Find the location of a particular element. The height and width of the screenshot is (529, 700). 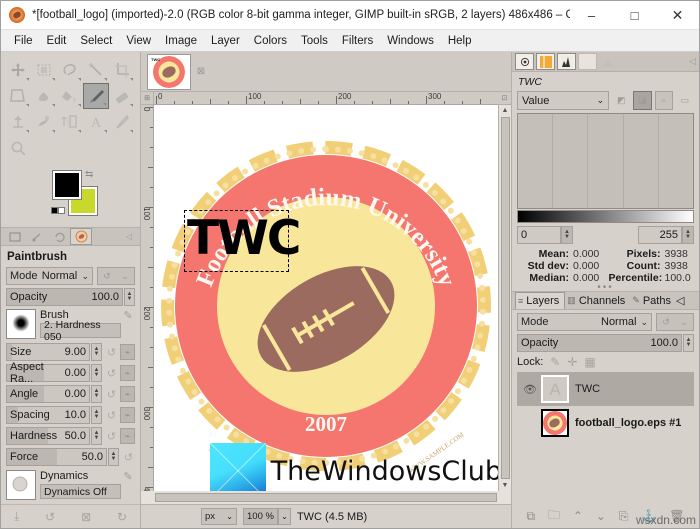

aspect-ratio-stepper: ▲ ▼ is located at coordinates (96, 373).